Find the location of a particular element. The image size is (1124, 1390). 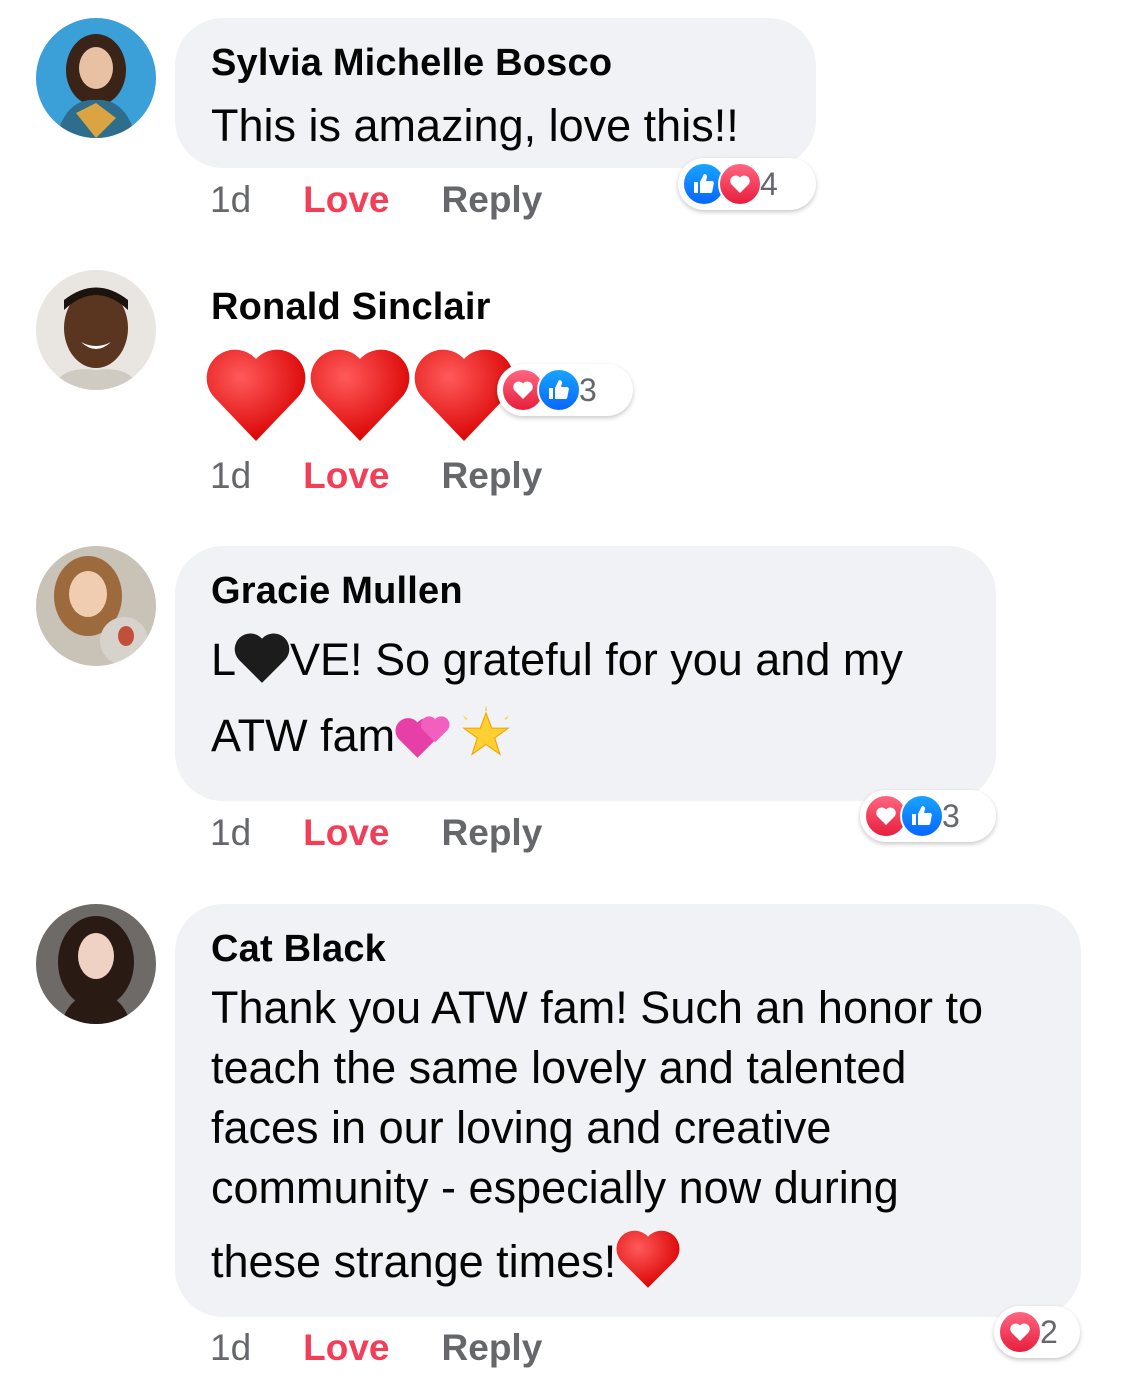

text-segment: L is located at coordinates (224, 659).